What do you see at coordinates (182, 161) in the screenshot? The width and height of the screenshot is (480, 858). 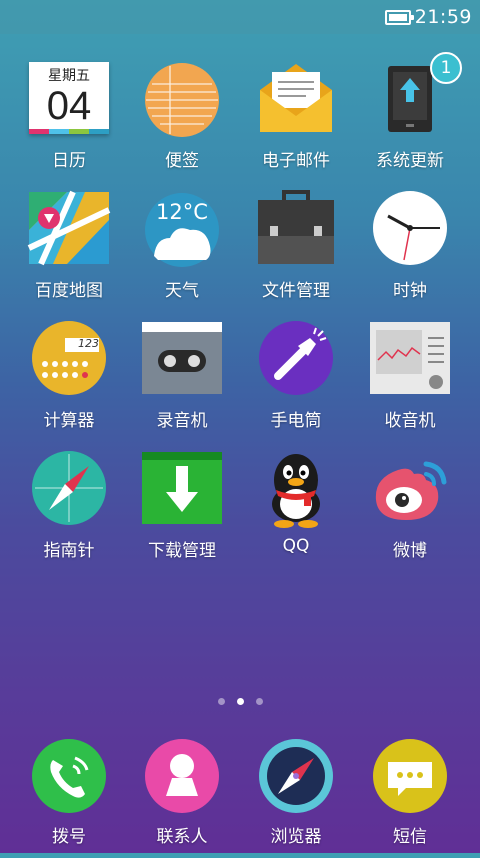 I see `app-label: 便签` at bounding box center [182, 161].